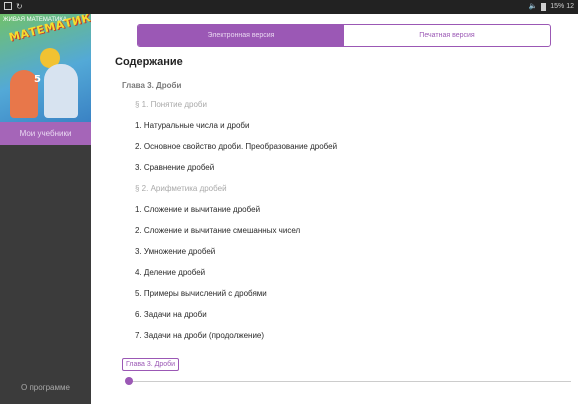 This screenshot has width=578, height=404. Describe the element at coordinates (19, 6) in the screenshot. I see `sync-icon: ↻` at that location.